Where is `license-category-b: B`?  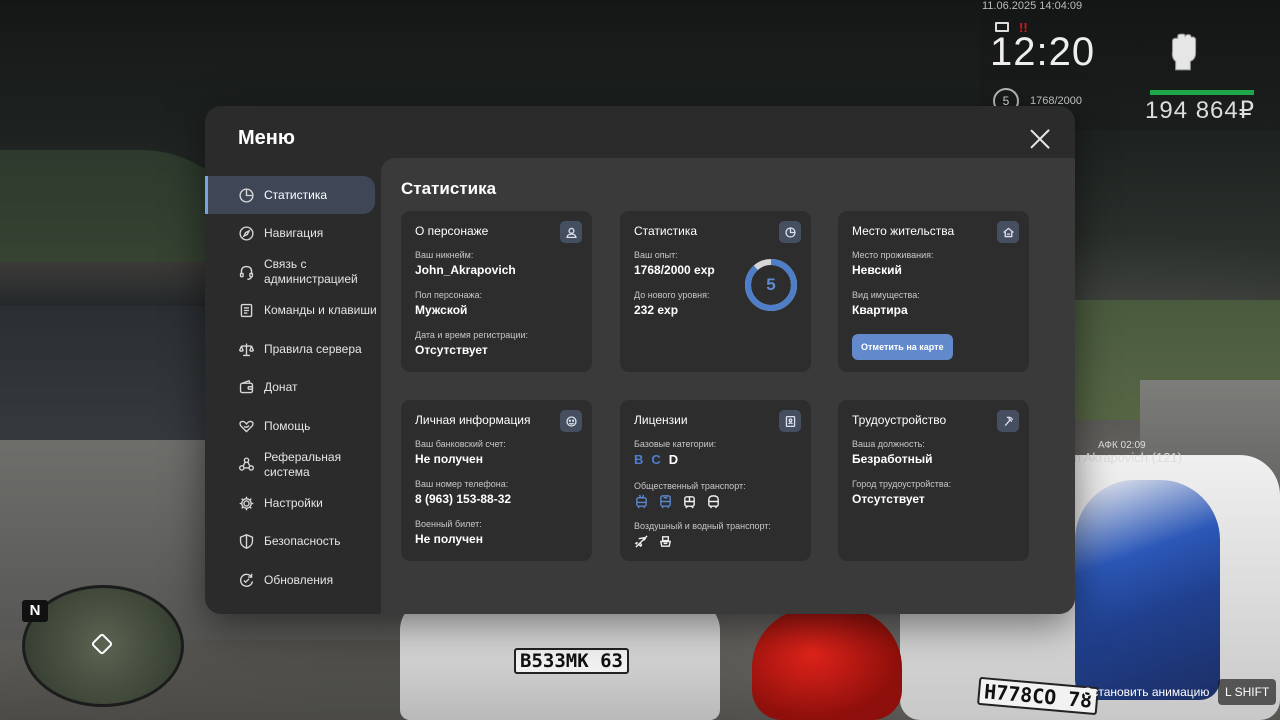
license-category-b: B is located at coordinates (639, 459).